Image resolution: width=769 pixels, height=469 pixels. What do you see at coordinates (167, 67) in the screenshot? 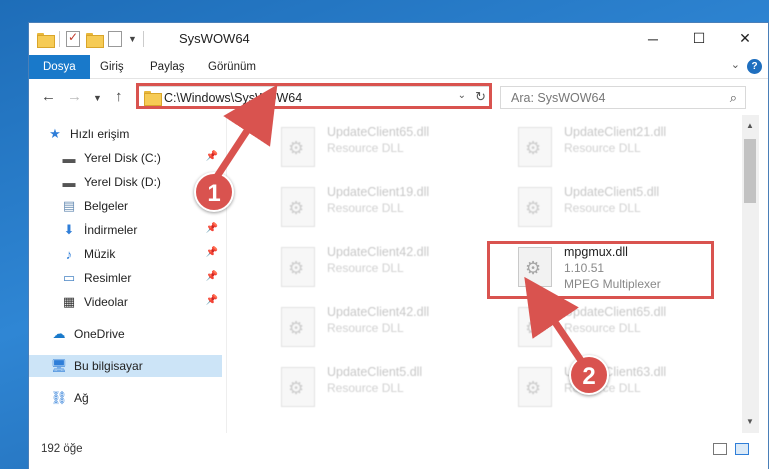
I see `tab-share: Paylaş` at bounding box center [167, 67].